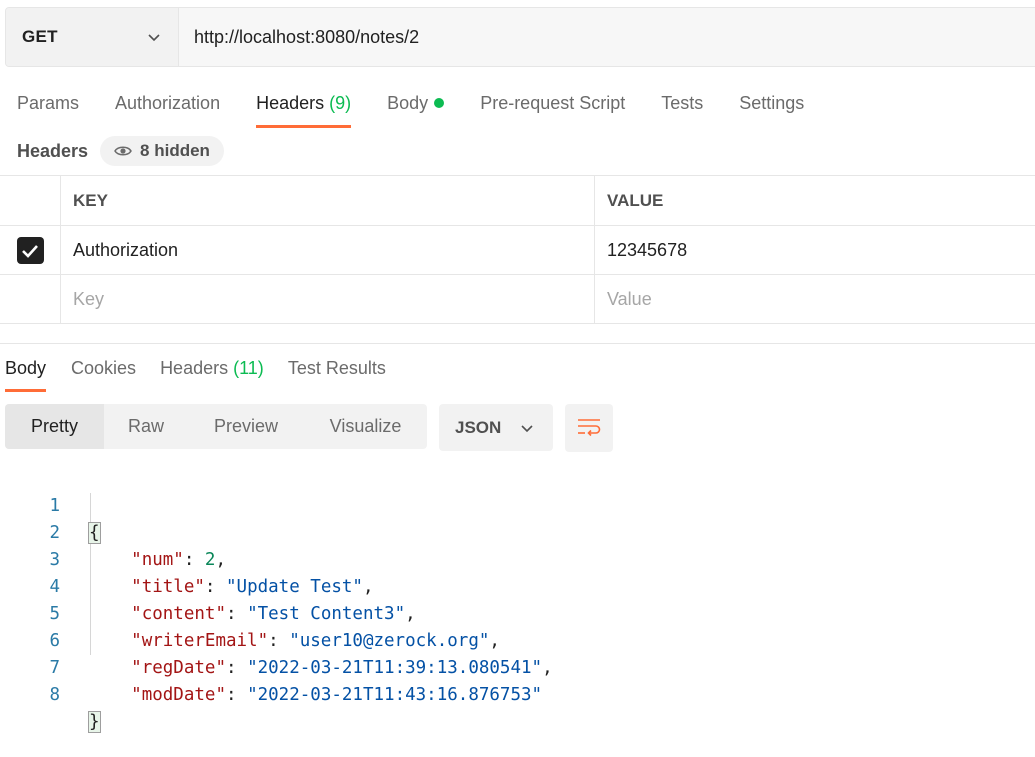 The image size is (1035, 757). What do you see at coordinates (607, 37) in the screenshot?
I see `url-input` at bounding box center [607, 37].